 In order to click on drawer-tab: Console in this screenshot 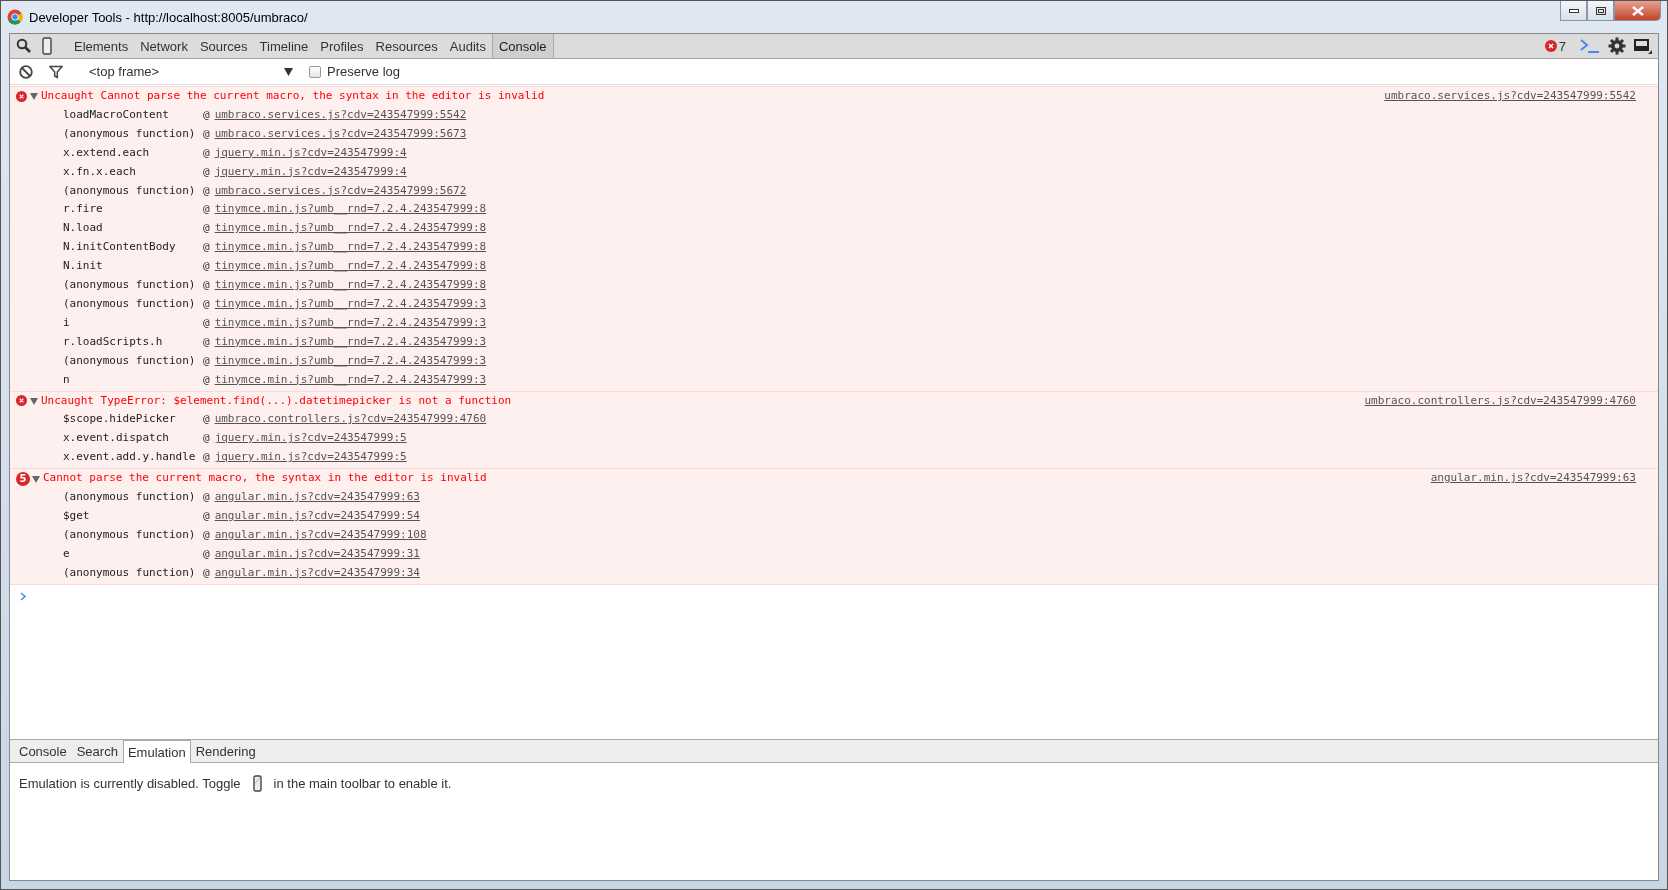, I will do `click(43, 751)`.